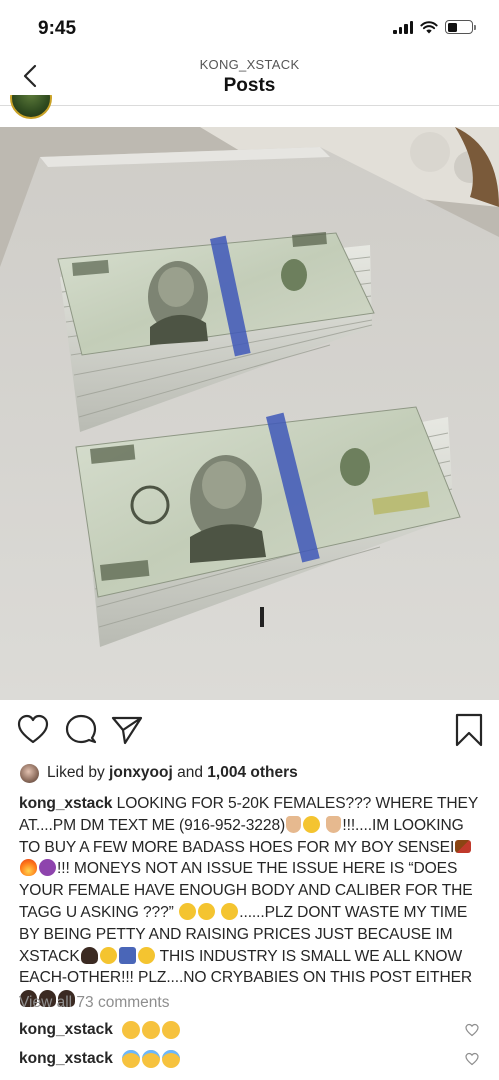  What do you see at coordinates (252, 773) in the screenshot?
I see `likes-count: 1,004 others` at bounding box center [252, 773].